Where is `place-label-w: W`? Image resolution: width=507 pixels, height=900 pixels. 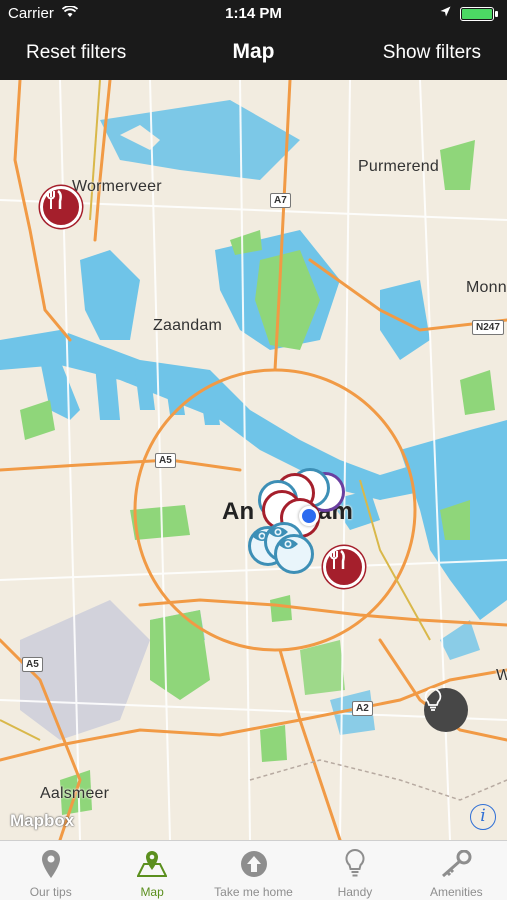
place-label-w: W is located at coordinates (501, 675).